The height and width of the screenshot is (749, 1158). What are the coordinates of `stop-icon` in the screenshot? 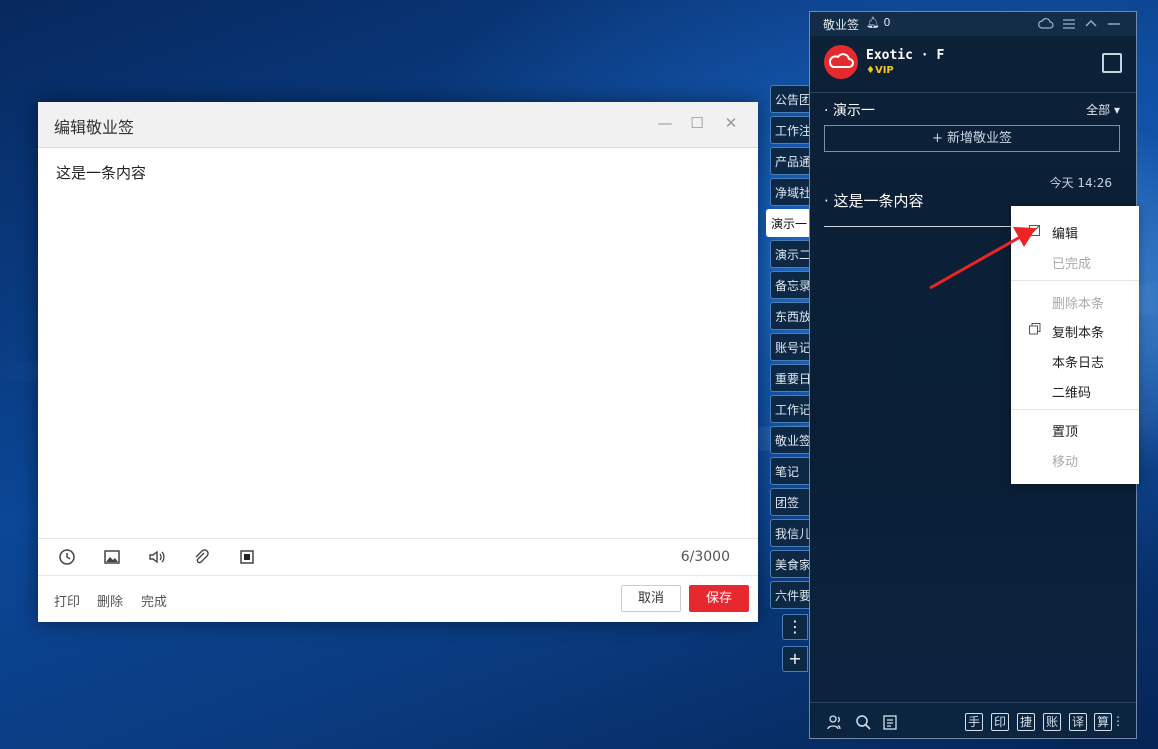 It's located at (247, 557).